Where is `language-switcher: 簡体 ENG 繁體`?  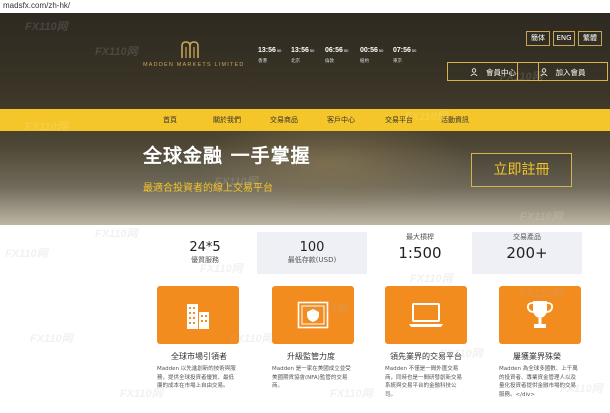
language-switcher: 簡体 ENG 繁體 is located at coordinates (562, 38).